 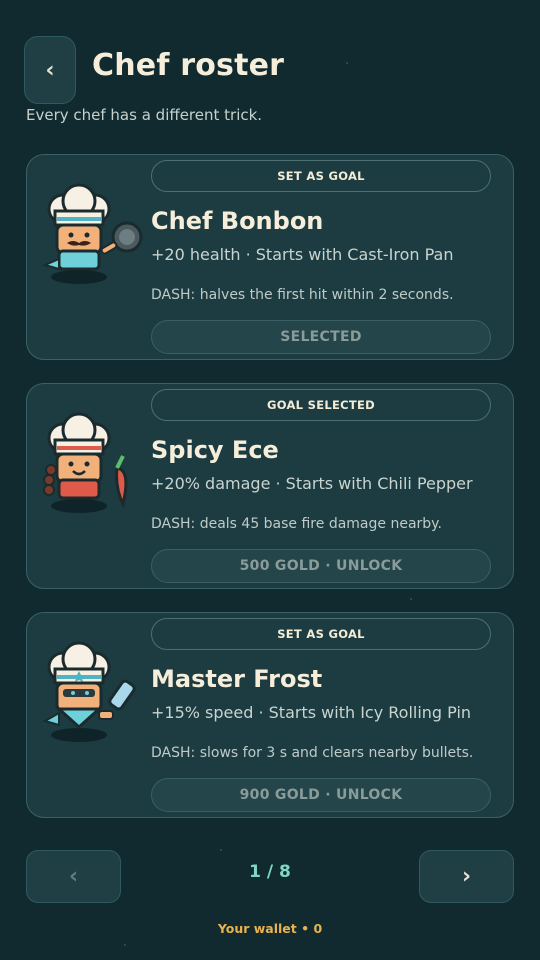 What do you see at coordinates (237, 221) in the screenshot?
I see `chef-name: Chef Bonbon` at bounding box center [237, 221].